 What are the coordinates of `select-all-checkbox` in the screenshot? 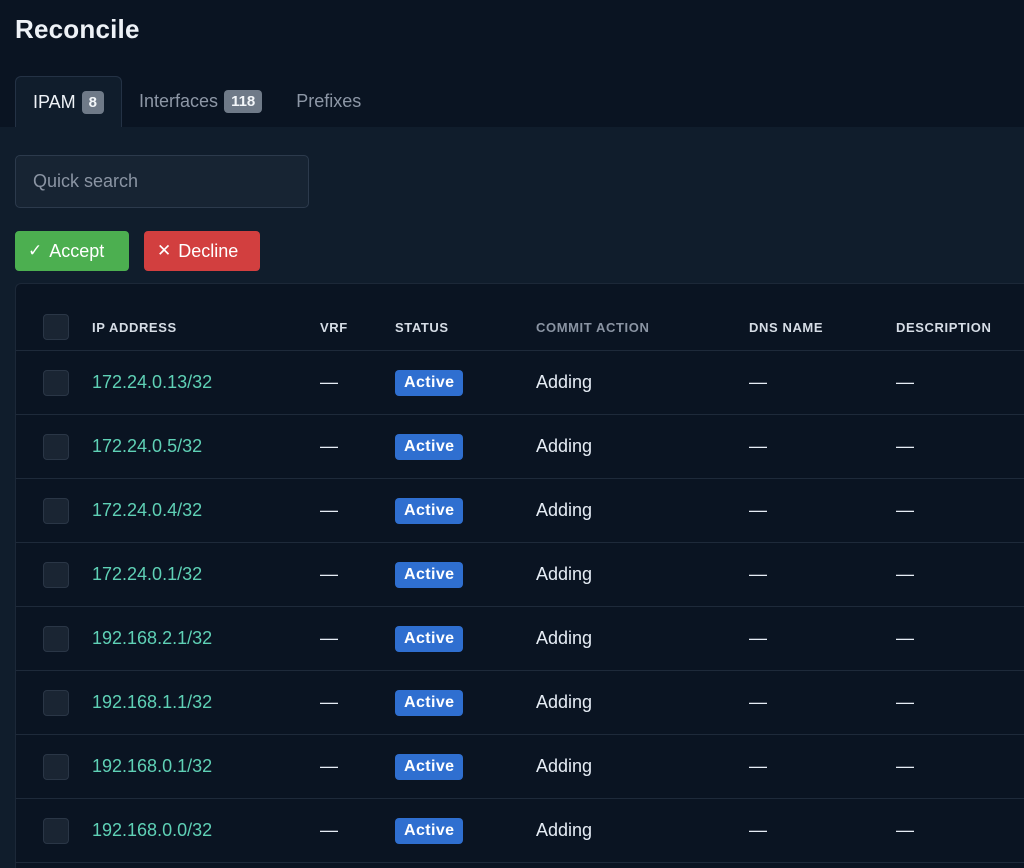 It's located at (56, 327).